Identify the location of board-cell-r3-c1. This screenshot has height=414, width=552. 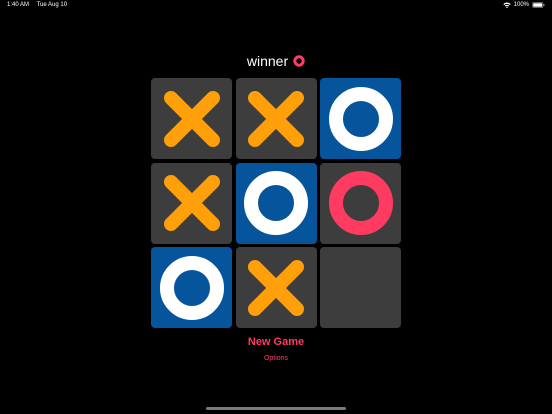
(191, 287).